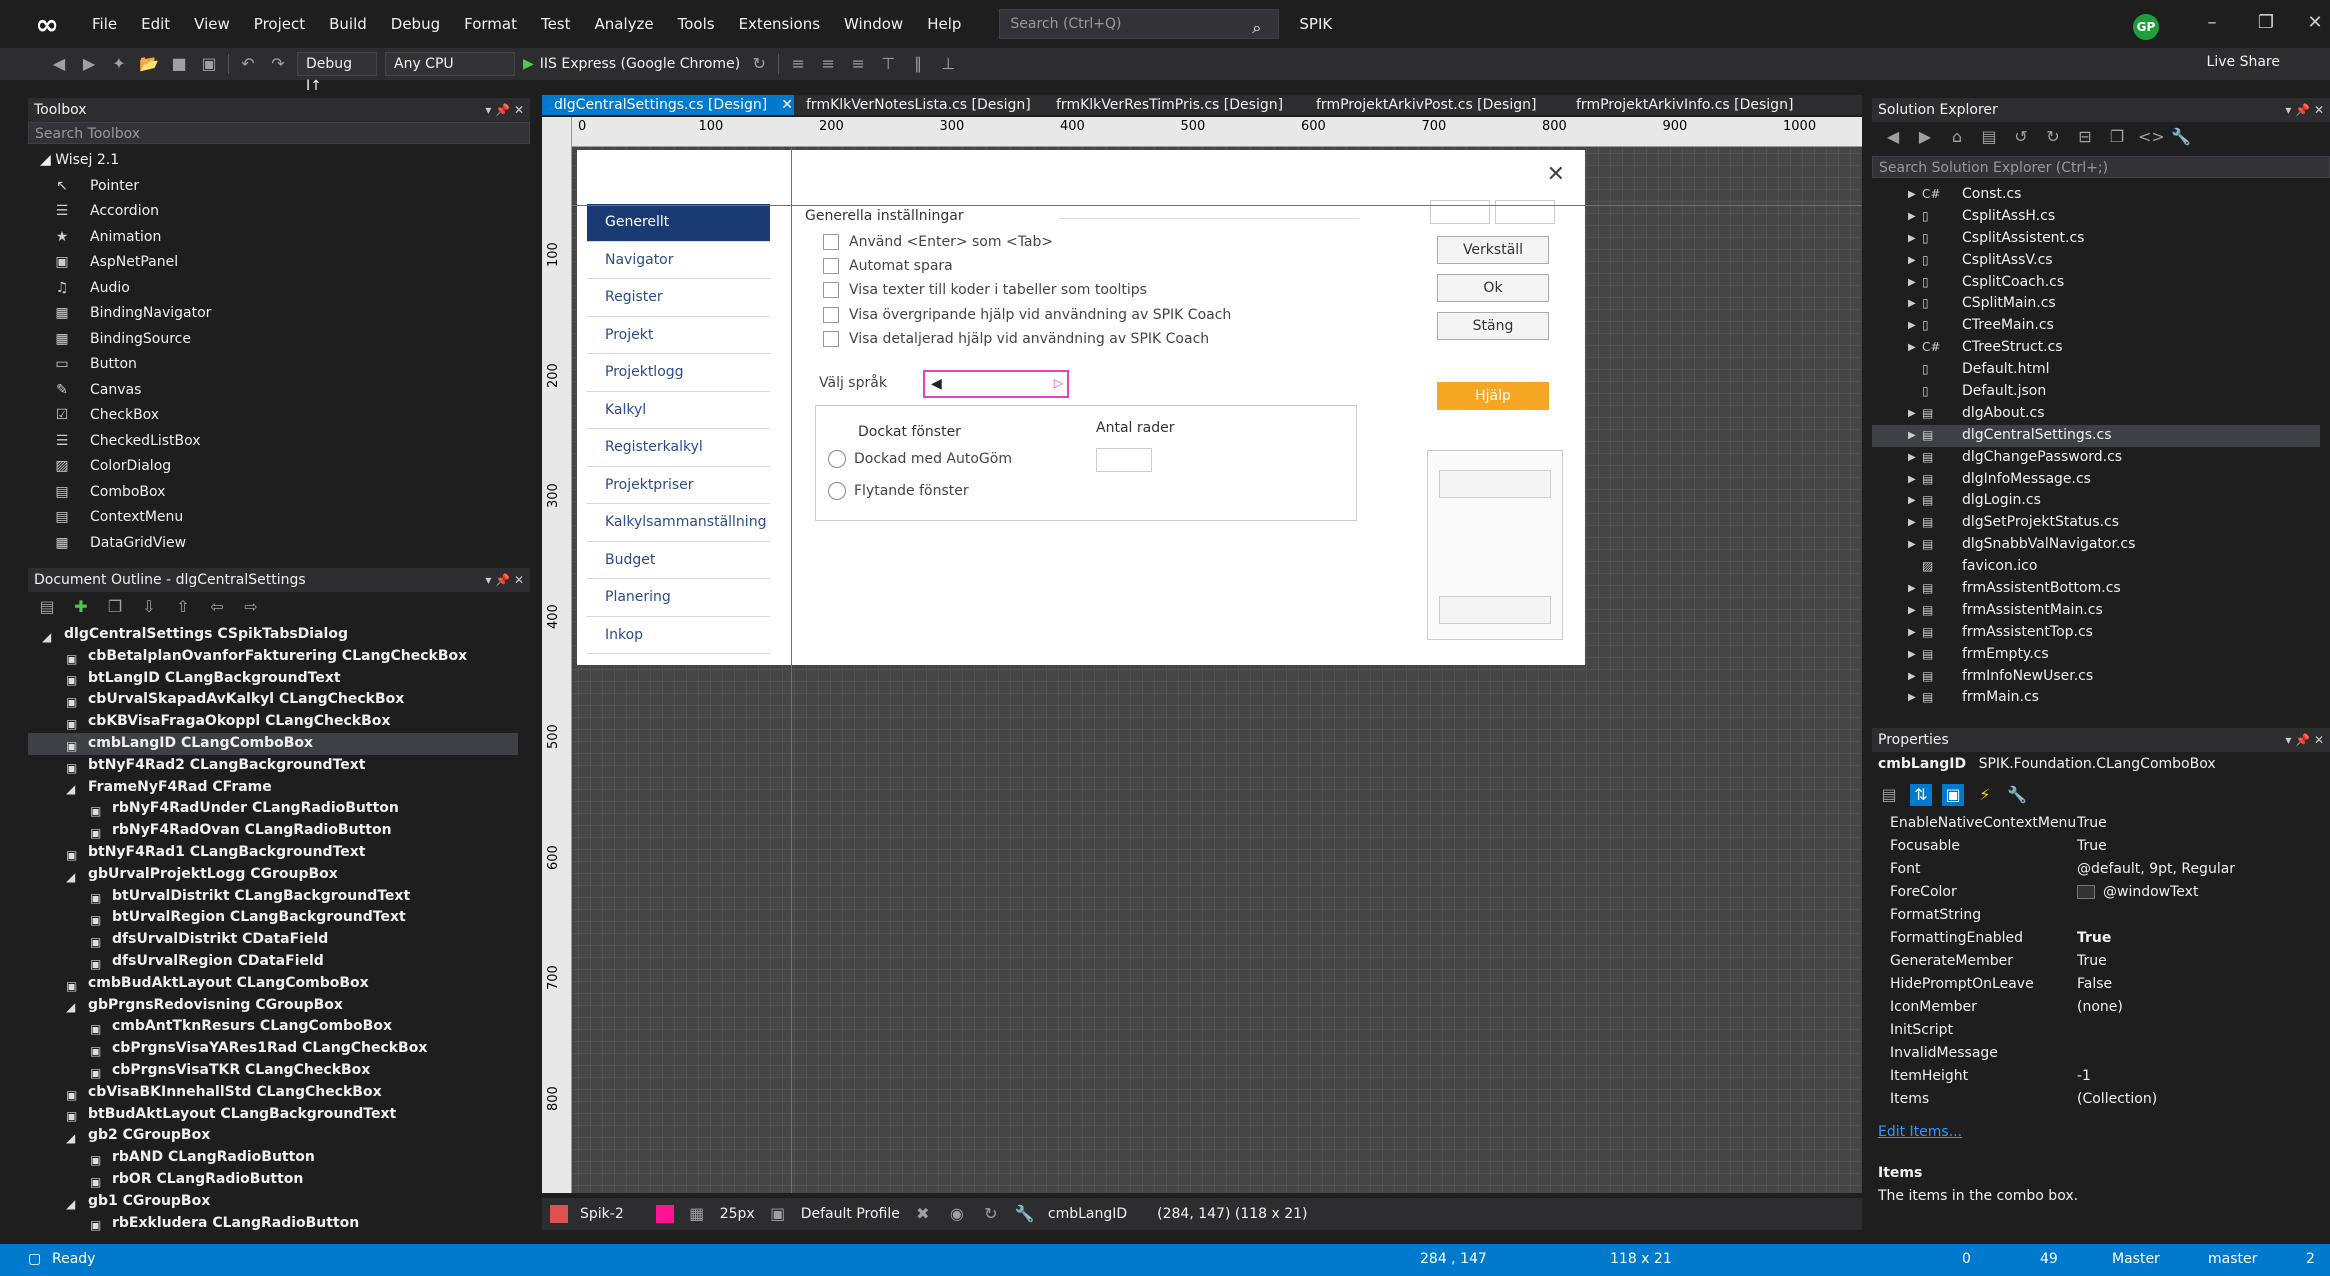  Describe the element at coordinates (279, 133) in the screenshot. I see `toolbox-search: Search Toolbox` at that location.